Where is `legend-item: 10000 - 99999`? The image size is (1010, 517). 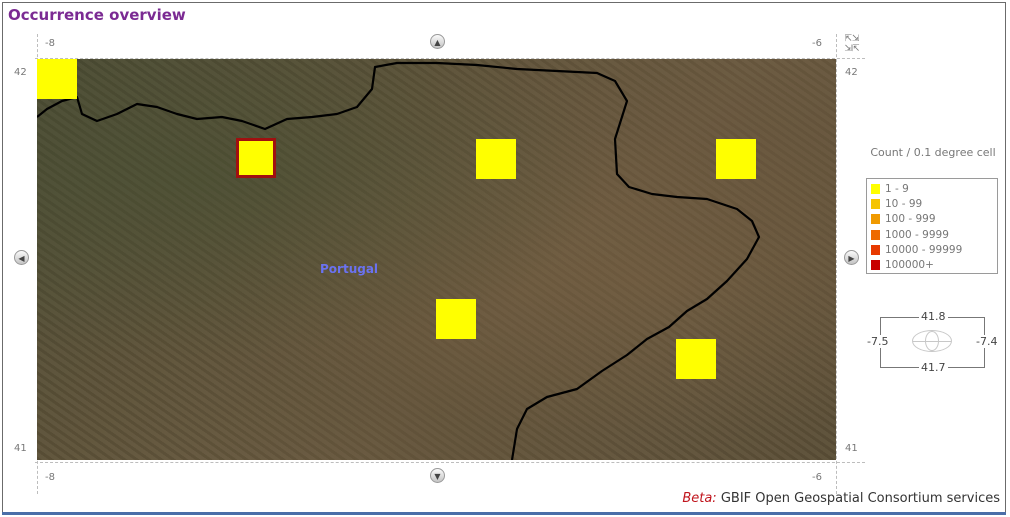 legend-item: 10000 - 99999 is located at coordinates (932, 249).